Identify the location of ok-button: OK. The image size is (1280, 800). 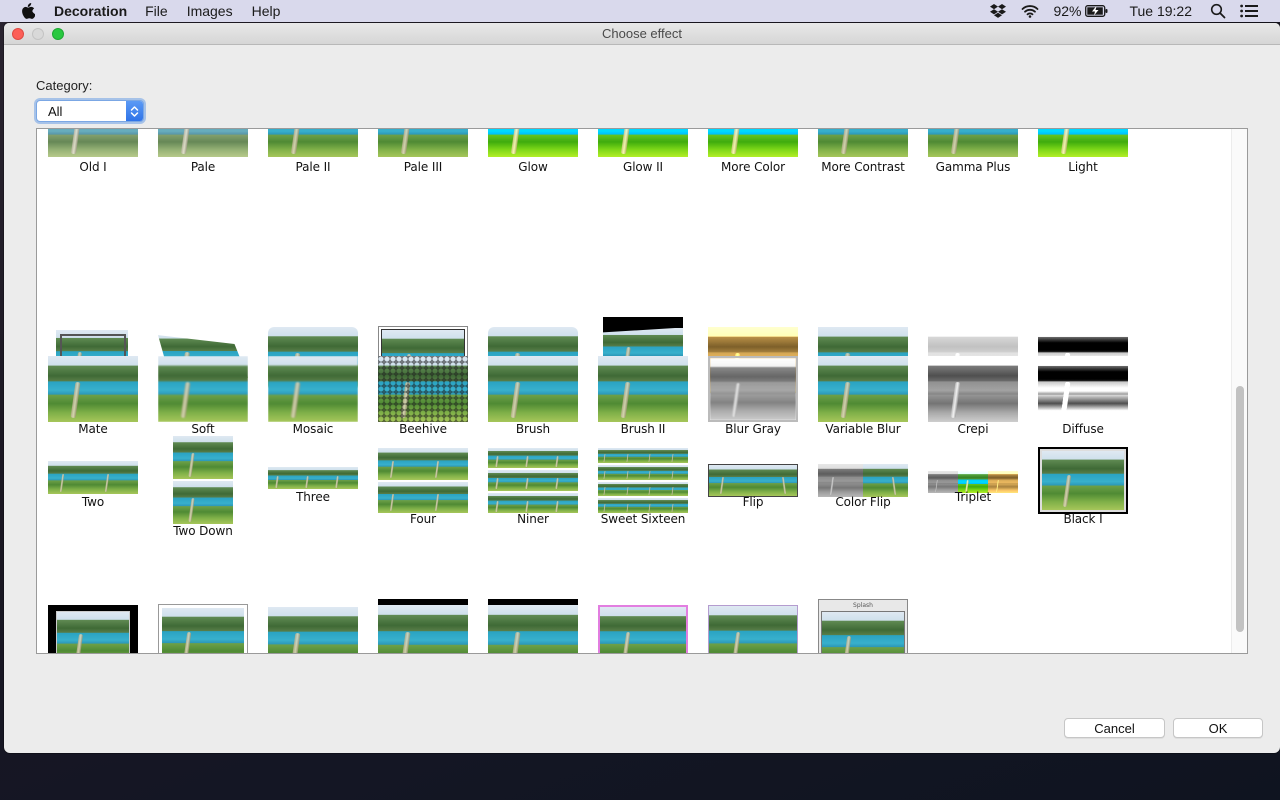
(1218, 728).